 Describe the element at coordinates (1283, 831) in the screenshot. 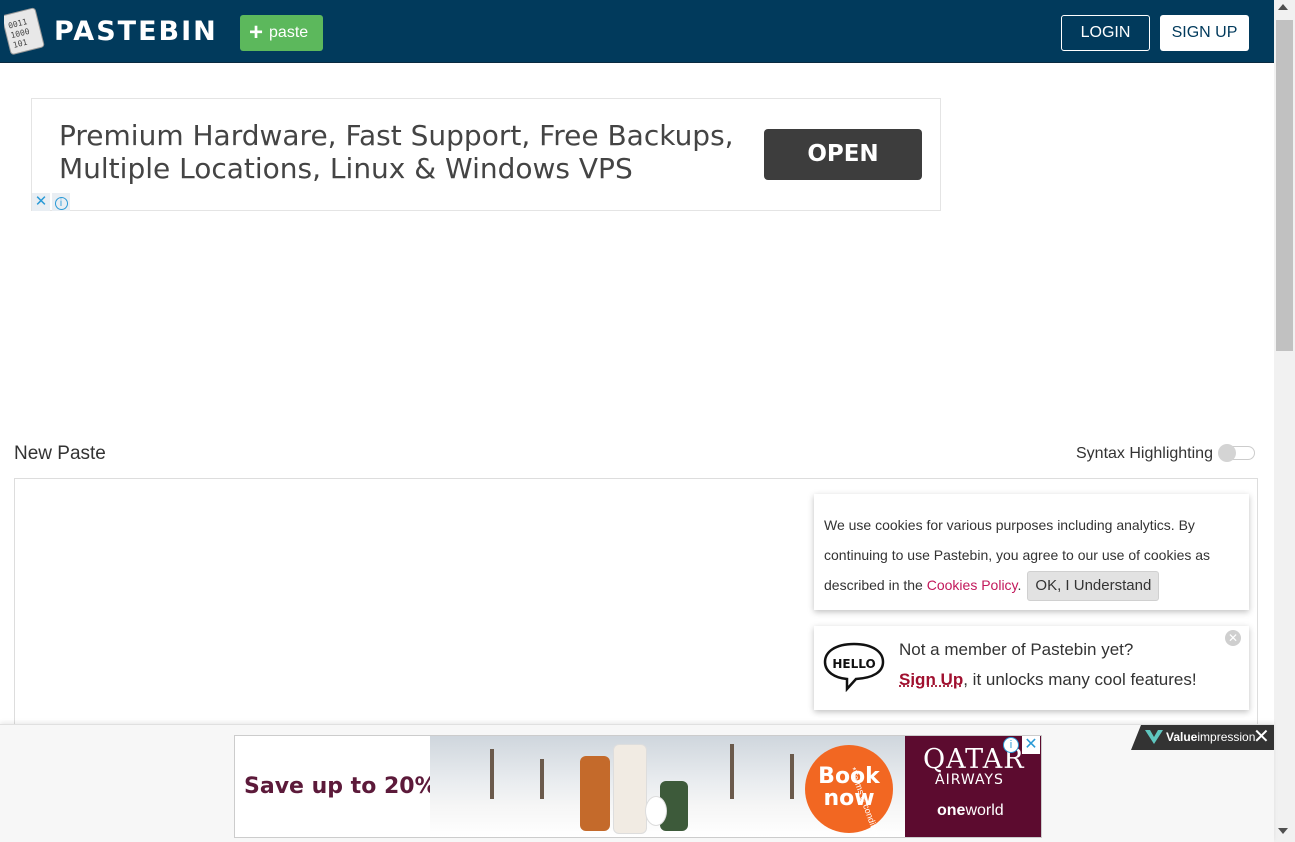

I see `scroll-down-arrow-icon` at that location.